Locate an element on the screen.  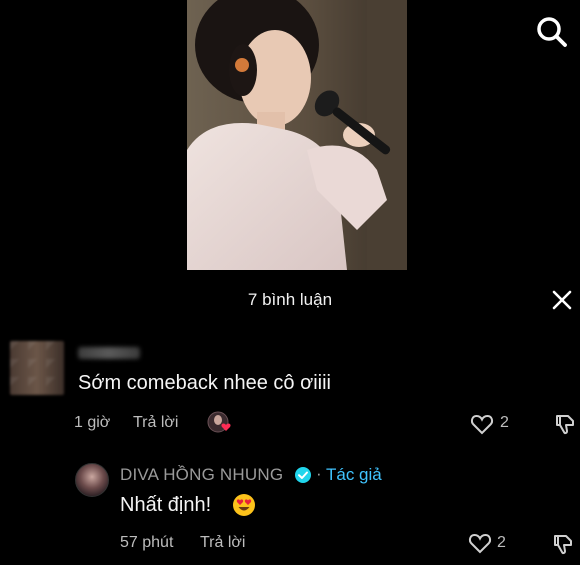
avatar is located at coordinates (37, 368).